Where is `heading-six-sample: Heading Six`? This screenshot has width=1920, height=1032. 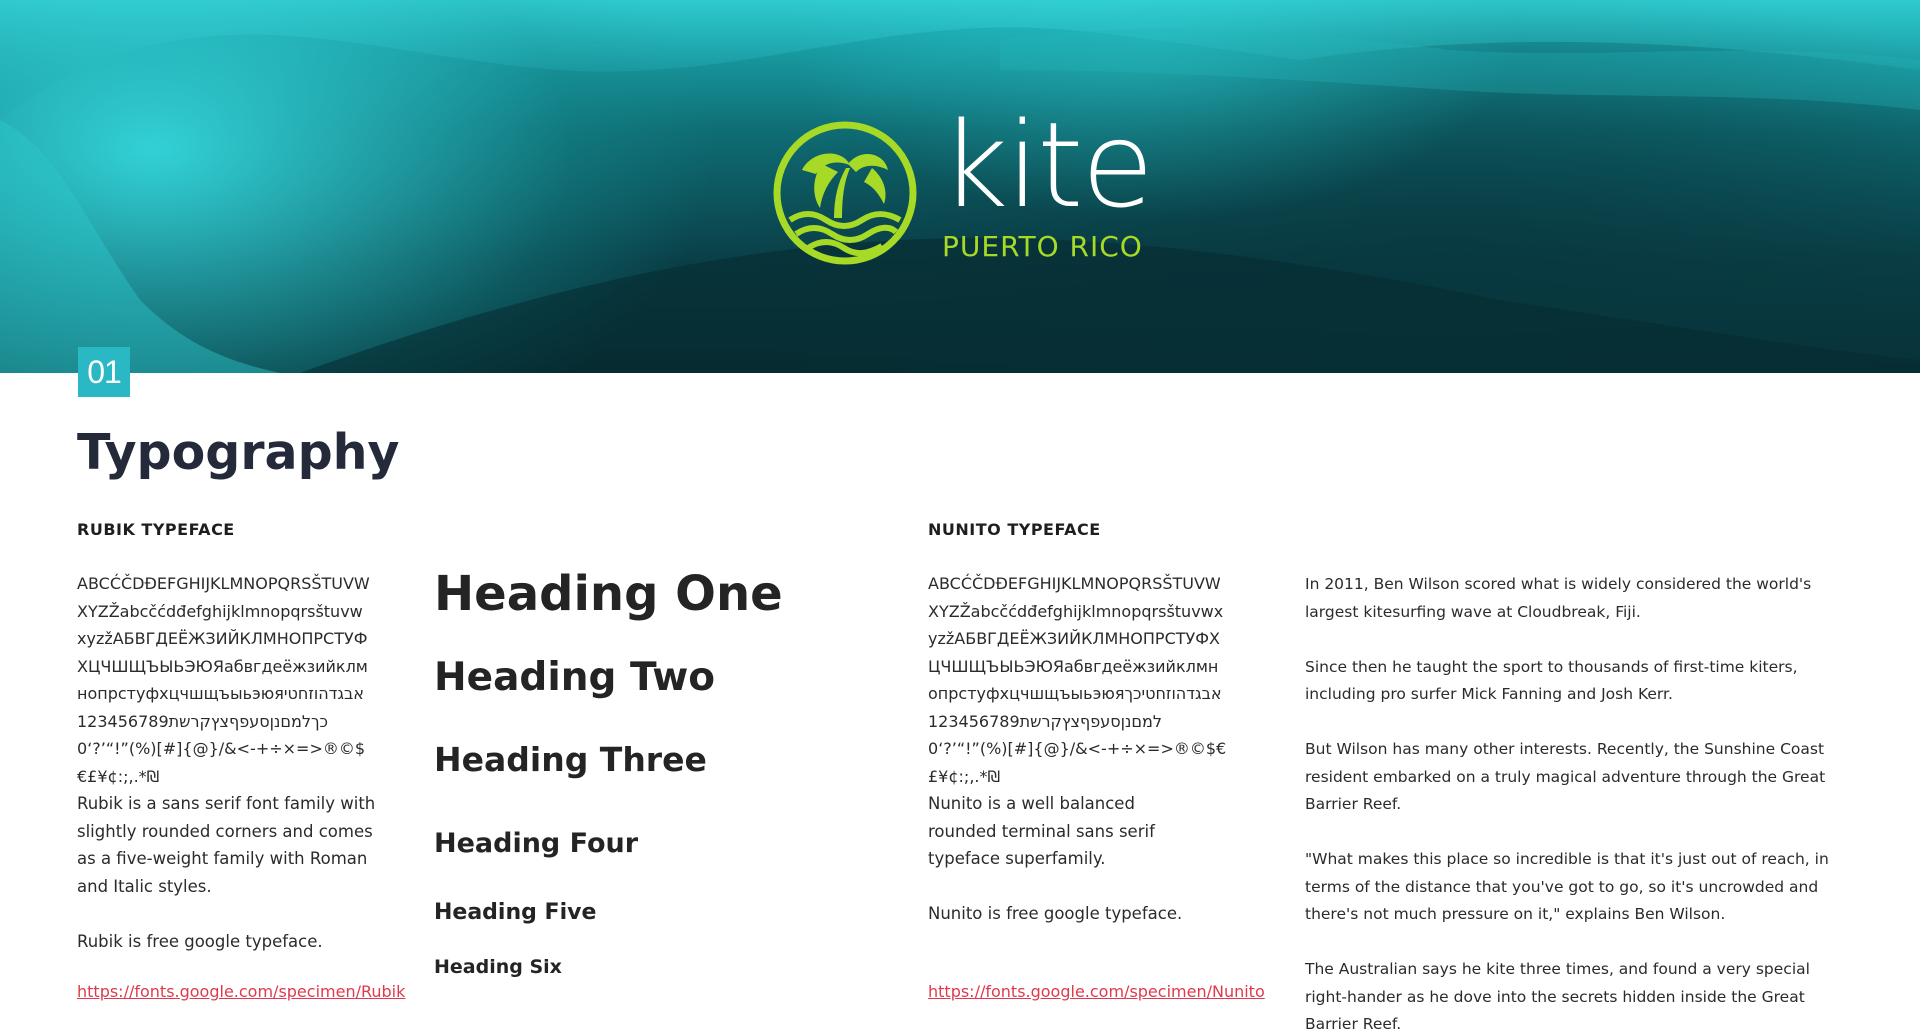 heading-six-sample: Heading Six is located at coordinates (498, 967).